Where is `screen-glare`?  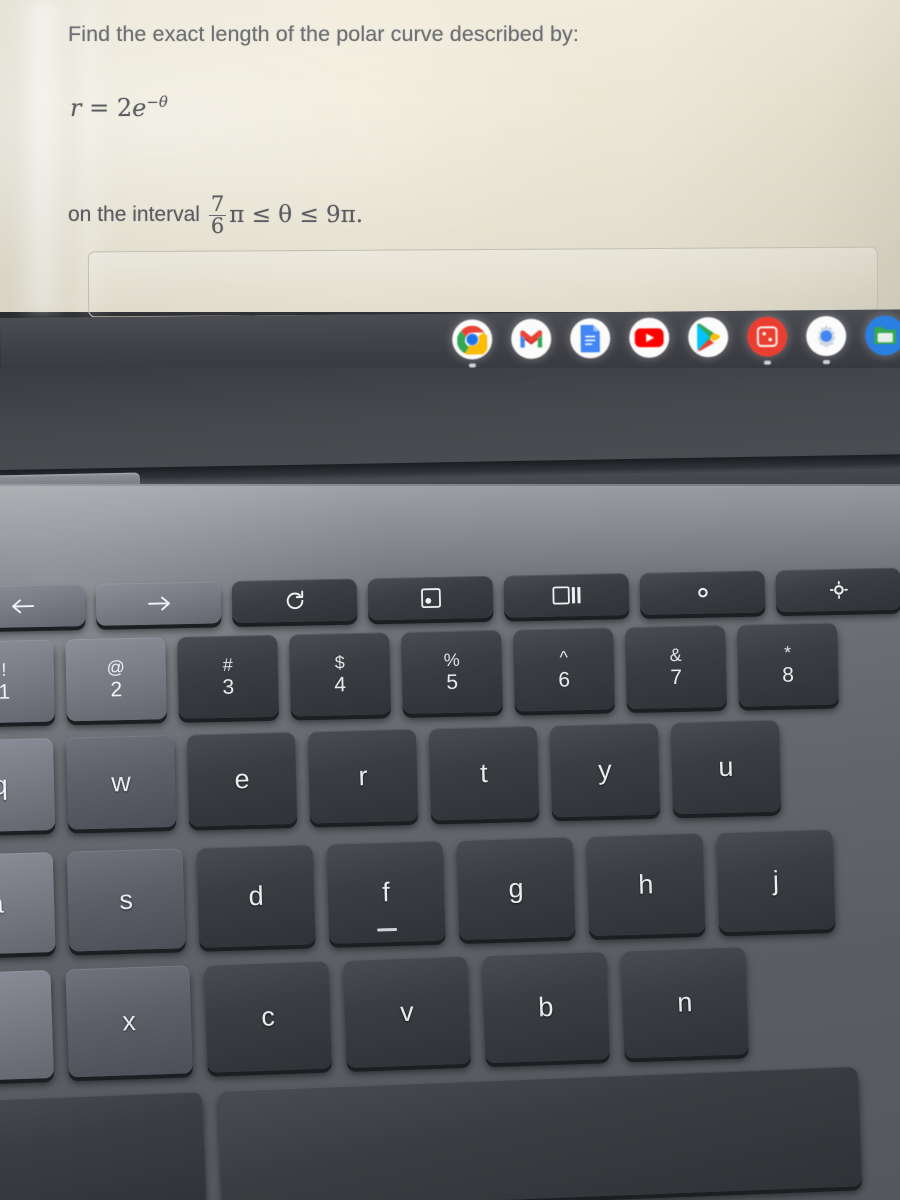
screen-glare is located at coordinates (44, 156).